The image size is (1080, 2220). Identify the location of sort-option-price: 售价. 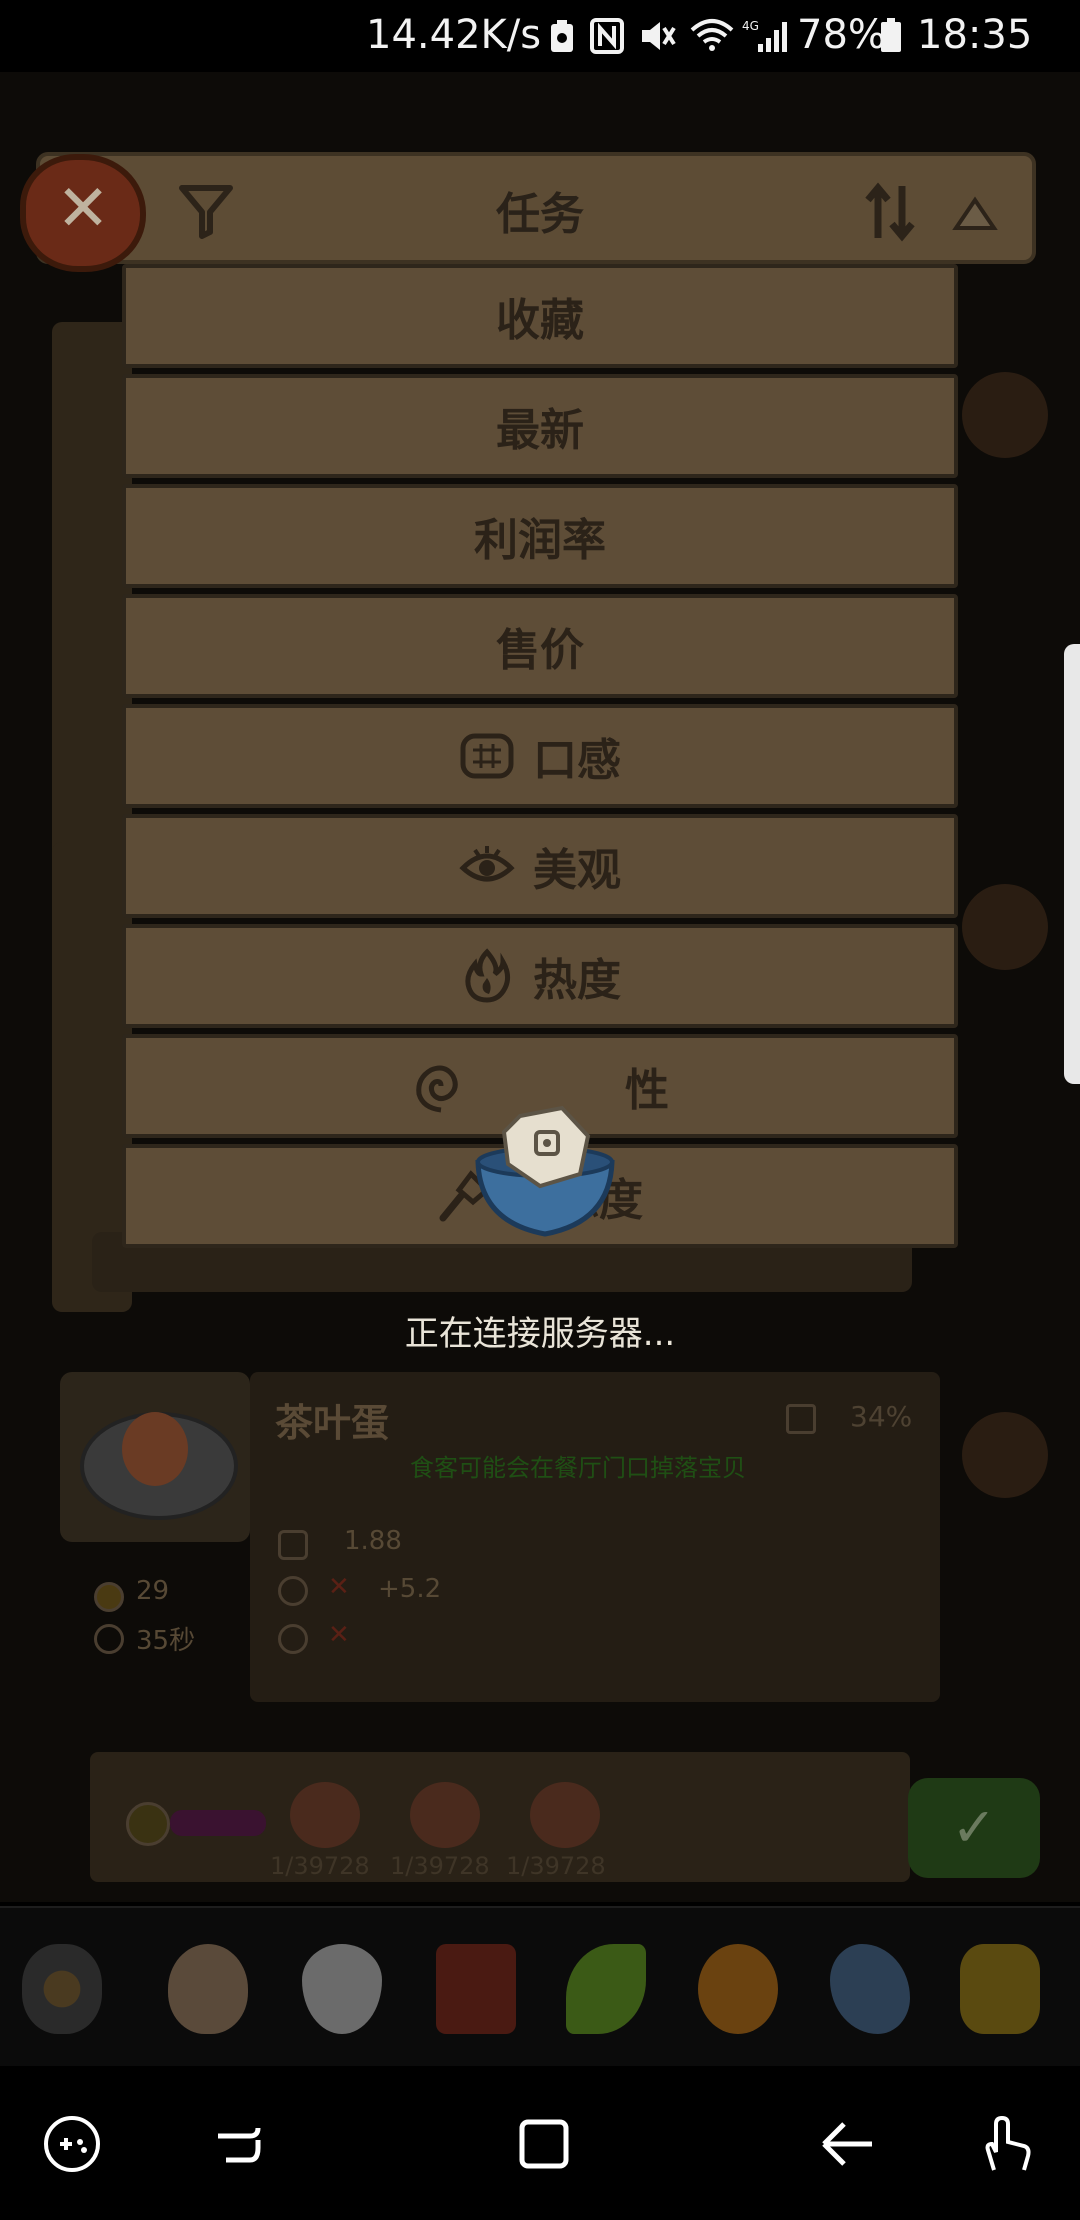
(540, 646).